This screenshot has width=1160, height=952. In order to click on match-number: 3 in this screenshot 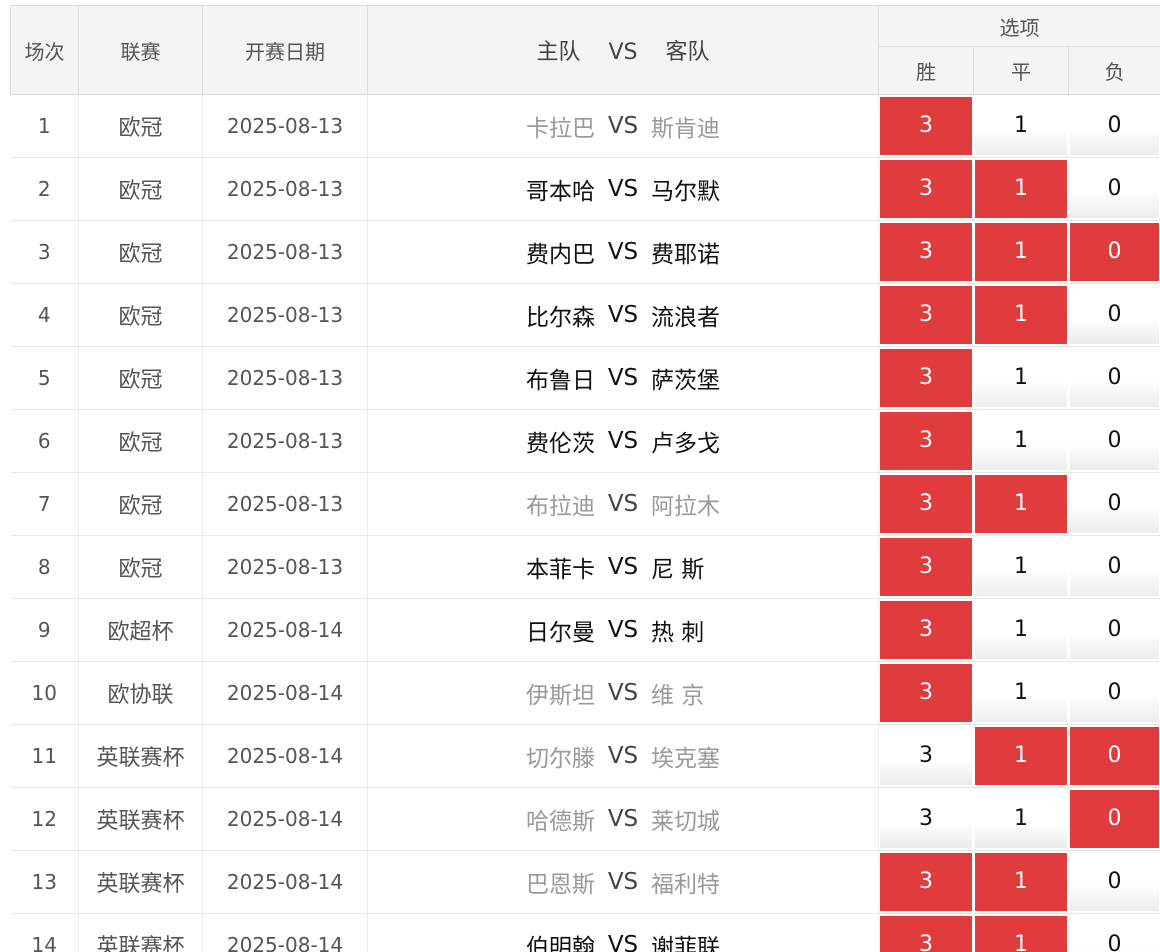, I will do `click(44, 252)`.